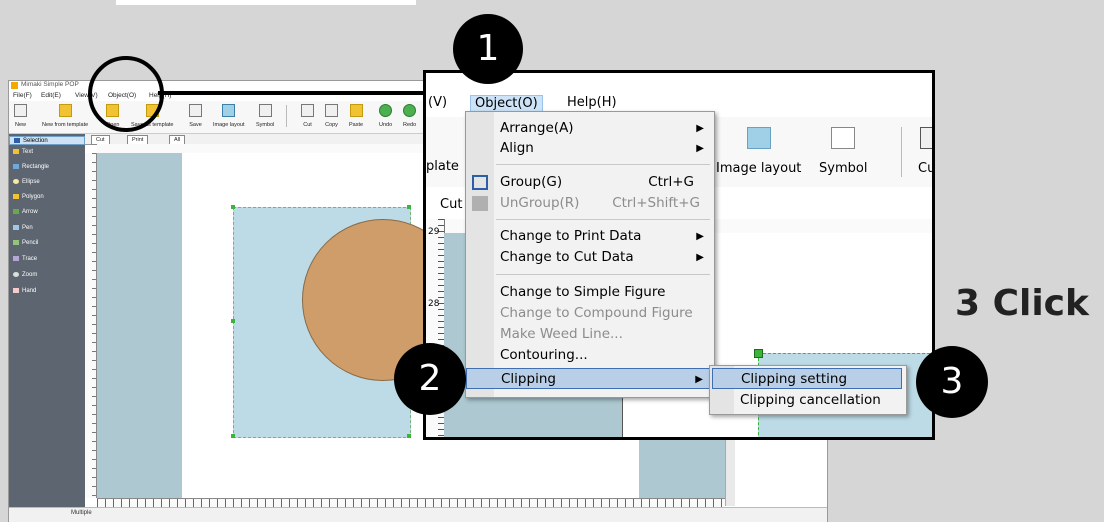 The height and width of the screenshot is (522, 1104). Describe the element at coordinates (590, 182) in the screenshot. I see `menu-item-group: Group(G) Ctrl+G` at that location.